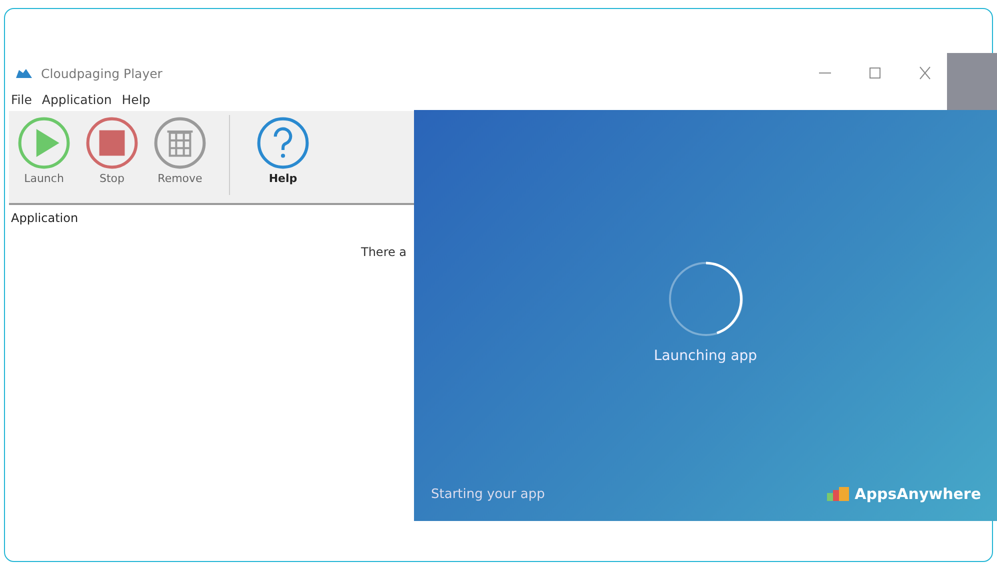 Image resolution: width=997 pixels, height=566 pixels. Describe the element at coordinates (706, 356) in the screenshot. I see `status-text: Launching app` at that location.